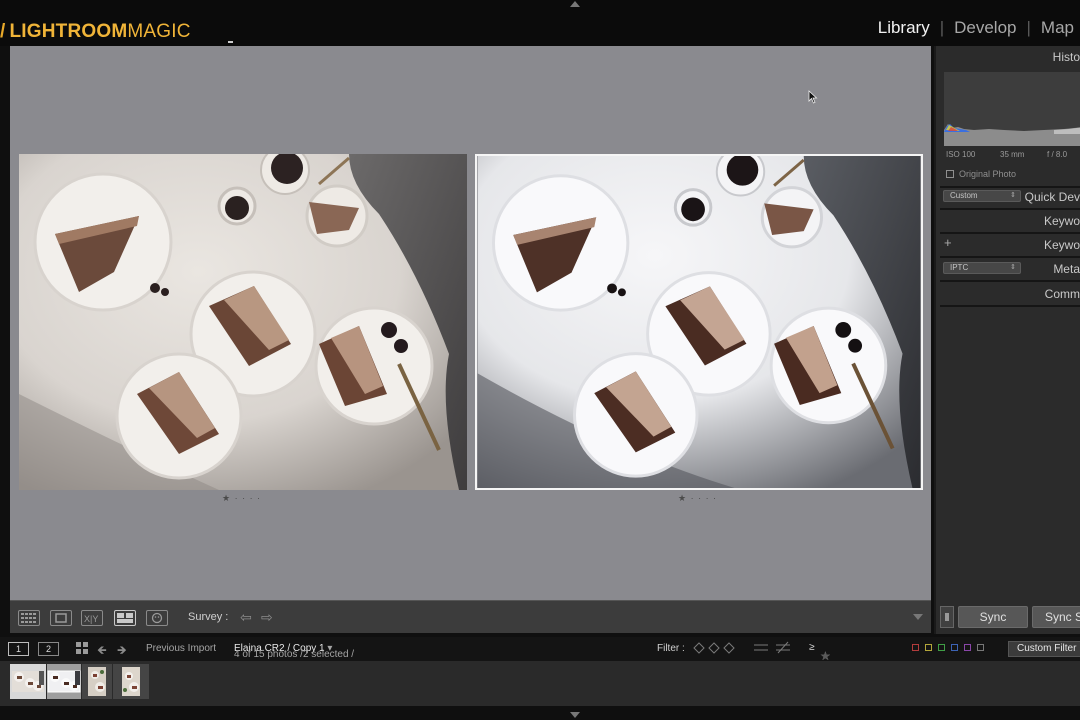 This screenshot has height=720, width=1080. Describe the element at coordinates (208, 617) in the screenshot. I see `survey-label: Survey :` at that location.